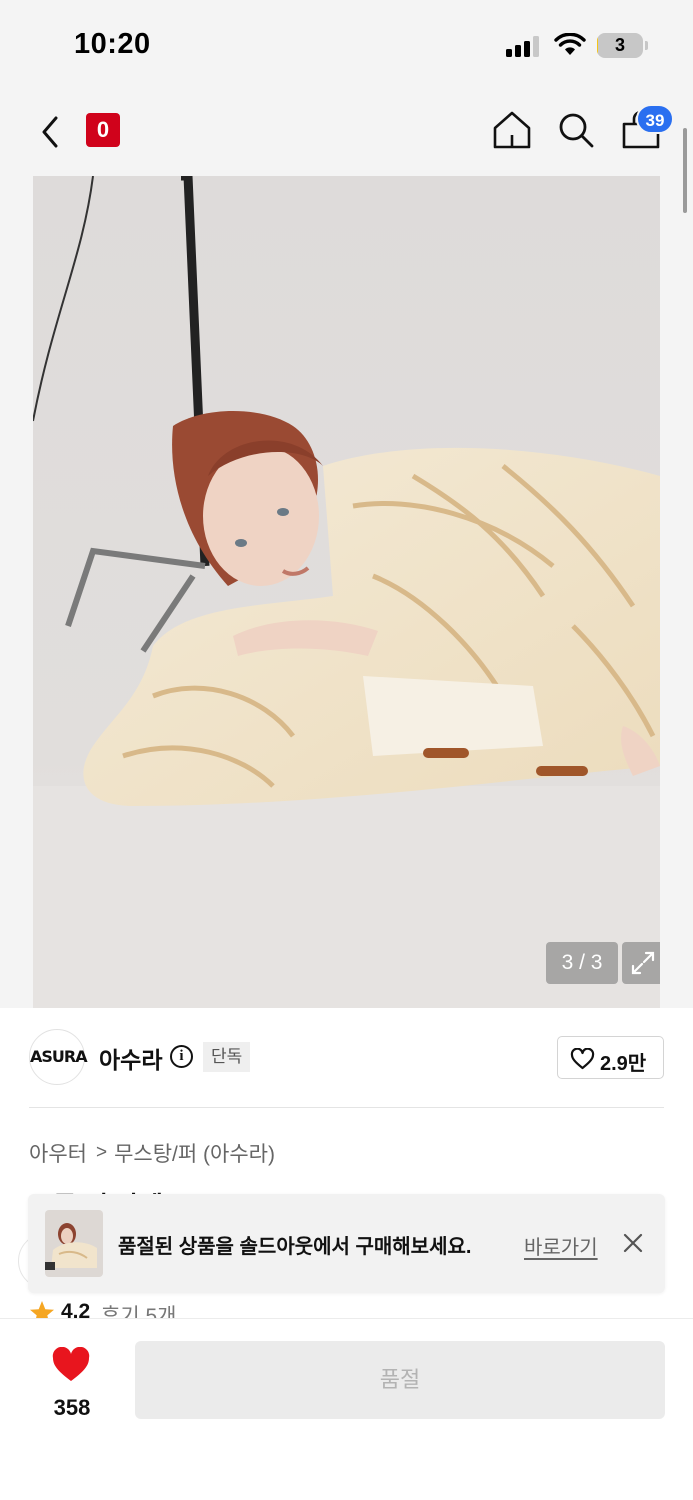 The image size is (693, 1500). I want to click on brand-row: ASURA 아수라 i 단독 2.9만, so click(346, 1058).